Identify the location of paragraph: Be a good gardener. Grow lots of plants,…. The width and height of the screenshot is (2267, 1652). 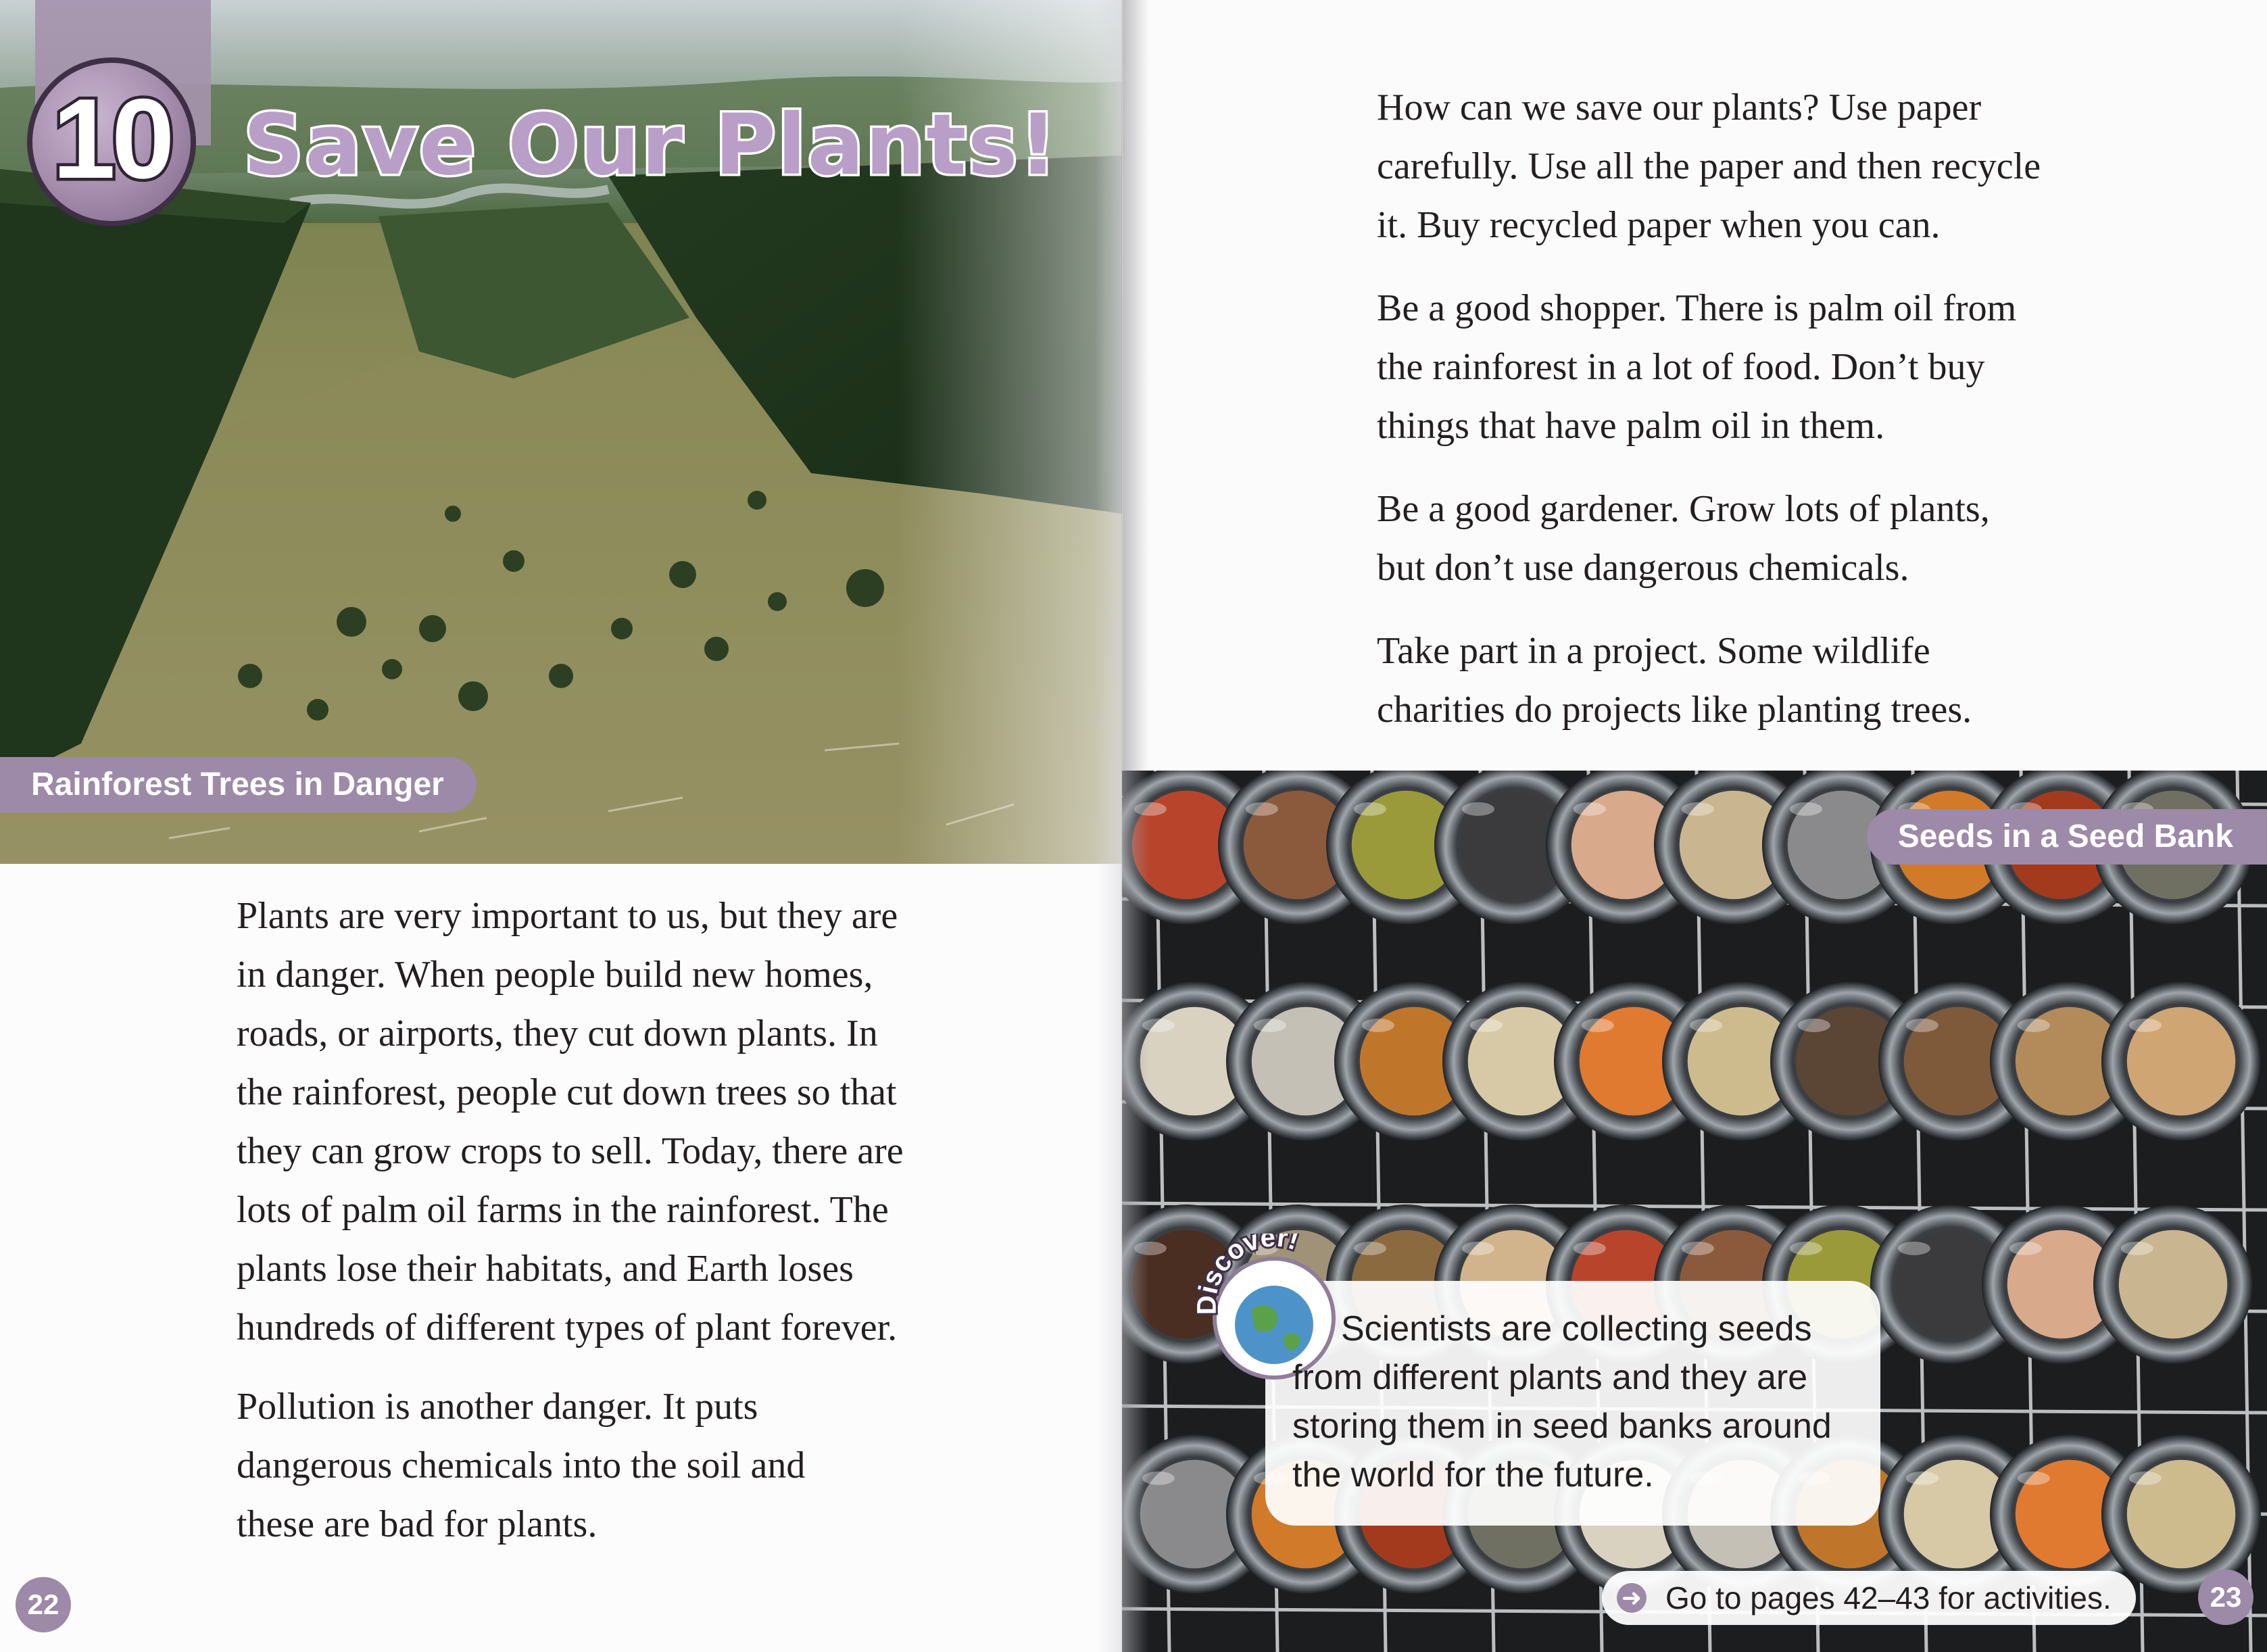
(1709, 539).